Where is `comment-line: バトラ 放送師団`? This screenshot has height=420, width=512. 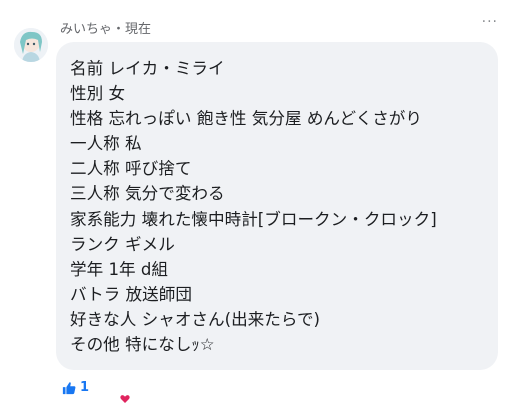 comment-line: バトラ 放送師団 is located at coordinates (131, 294).